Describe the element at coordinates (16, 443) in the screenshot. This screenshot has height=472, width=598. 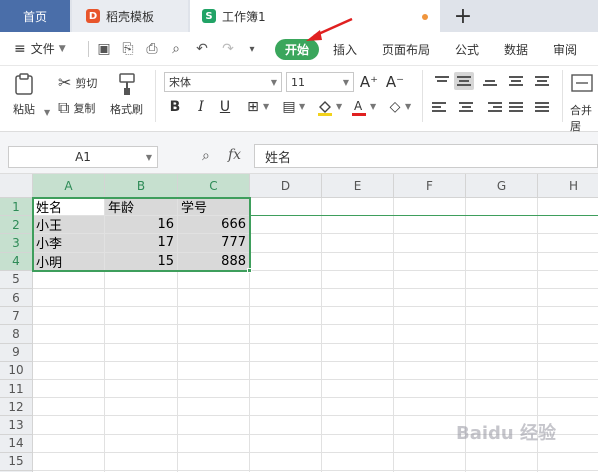
I see `row-header-14: 14` at that location.